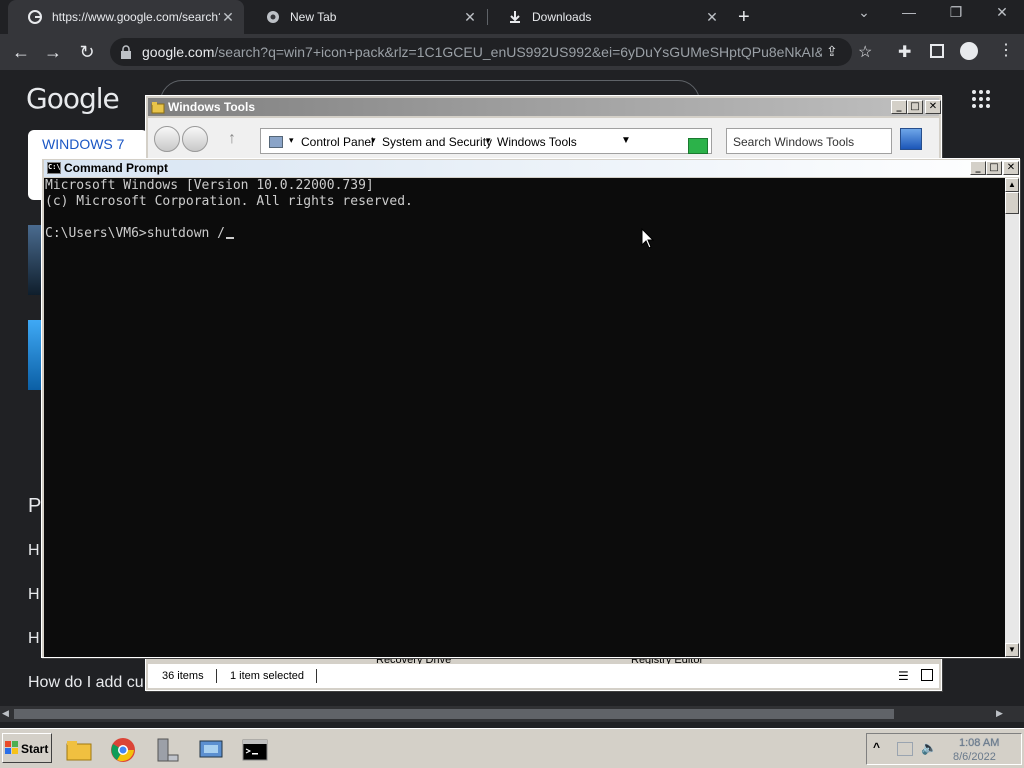 The height and width of the screenshot is (768, 1024). What do you see at coordinates (87, 52) in the screenshot?
I see `reload-icon: ↻` at bounding box center [87, 52].